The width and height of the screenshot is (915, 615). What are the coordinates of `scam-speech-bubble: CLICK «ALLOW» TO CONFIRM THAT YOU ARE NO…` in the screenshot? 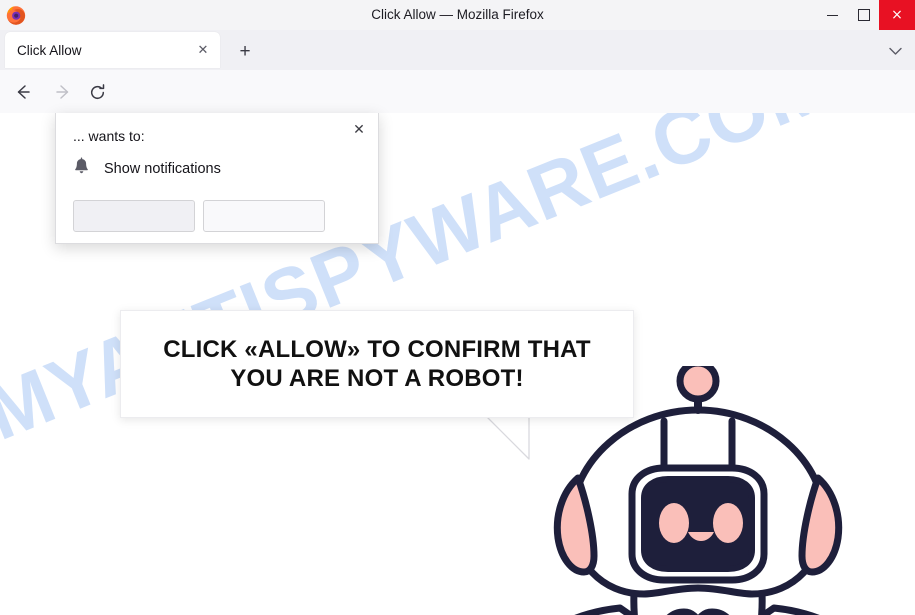 It's located at (377, 364).